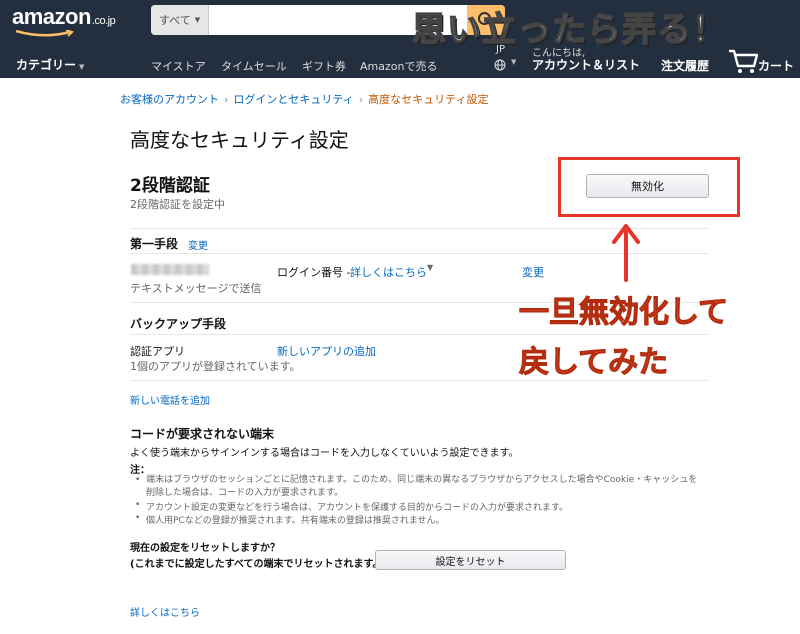 The height and width of the screenshot is (634, 800). I want to click on add-new-phone-link: 新しい電話を追加, so click(170, 399).